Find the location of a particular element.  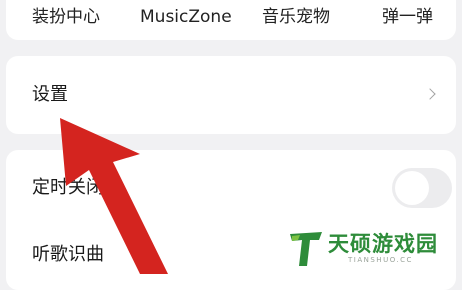

quick-entry-card: 装扮中心 MusicZone 音乐宠物 弹一弹 is located at coordinates (231, 20).